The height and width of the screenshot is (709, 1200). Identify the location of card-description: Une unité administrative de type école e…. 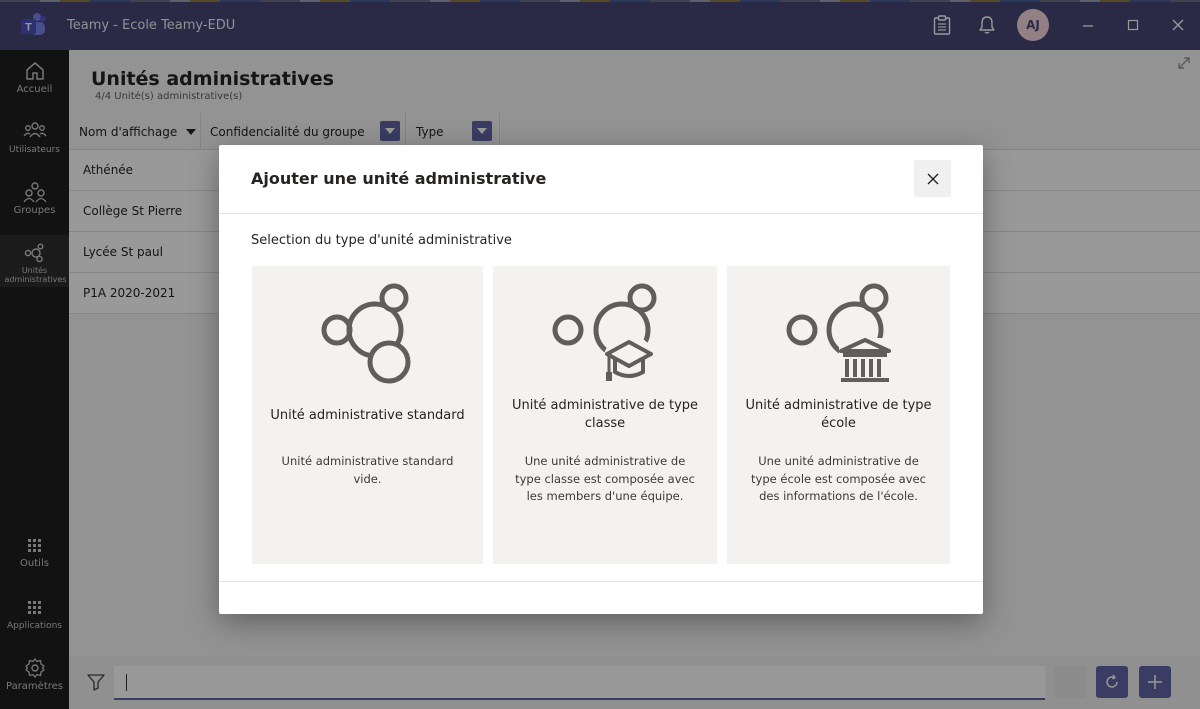
(838, 478).